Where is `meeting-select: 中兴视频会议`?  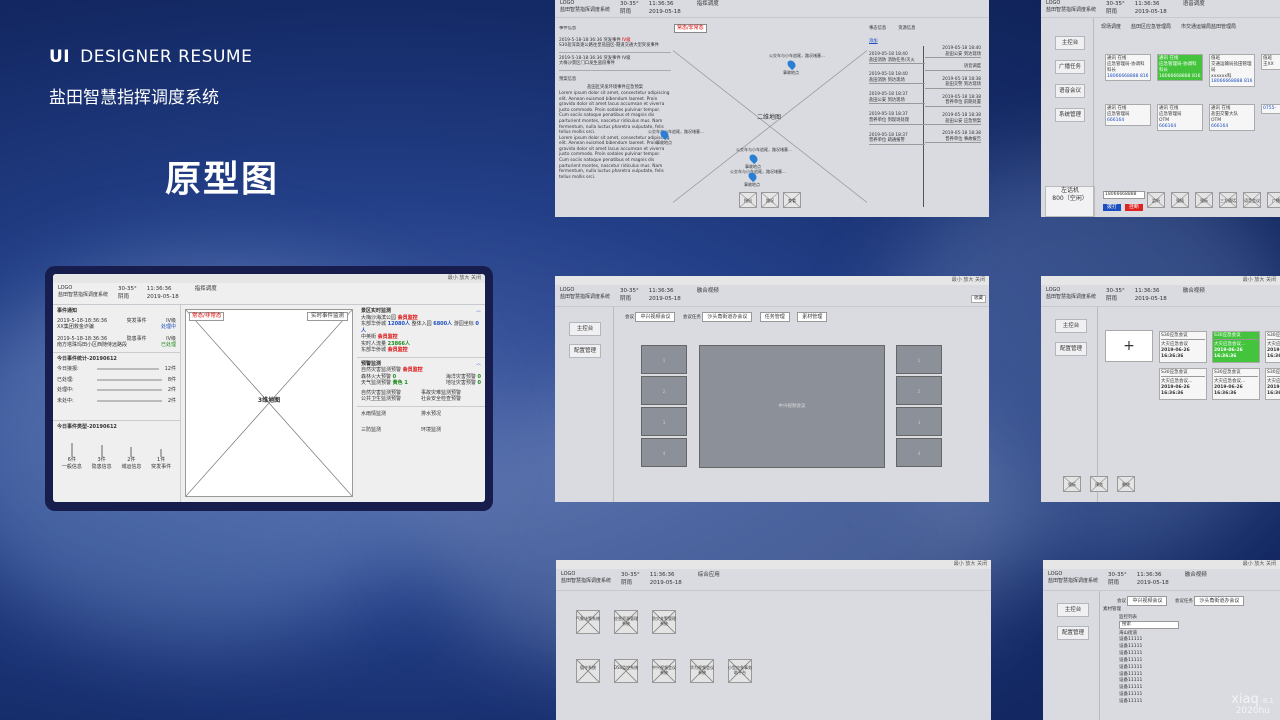
meeting-select: 中兴视频会议 is located at coordinates (655, 317).